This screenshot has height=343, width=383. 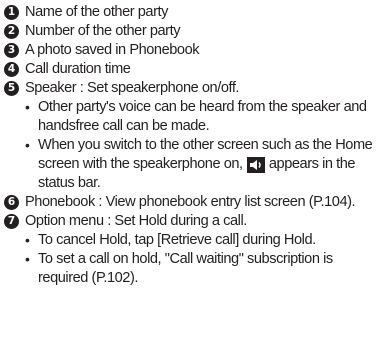 What do you see at coordinates (78, 69) in the screenshot?
I see `item-text: Call duration time` at bounding box center [78, 69].